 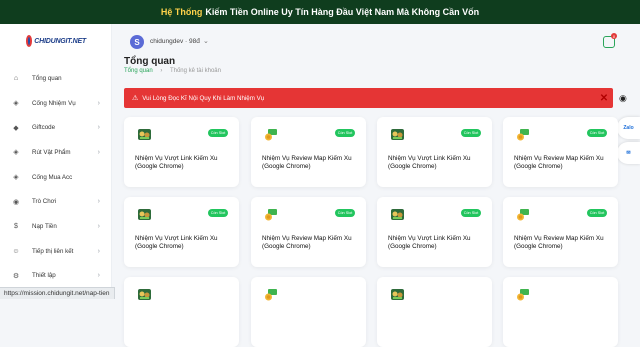 What do you see at coordinates (203, 98) in the screenshot?
I see `alert-text: Vui Lòng Đọc Kĩ Nội Quy Khi Làm Nhiệm Vụ` at bounding box center [203, 98].